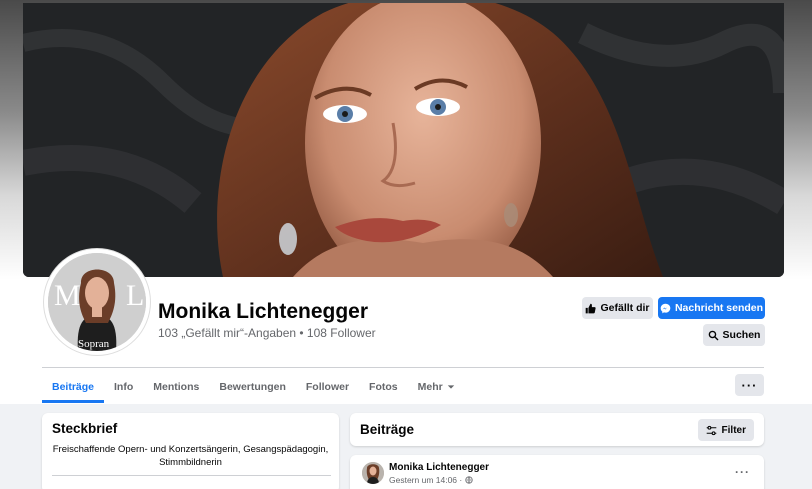 The height and width of the screenshot is (489, 812). I want to click on more-options-button: ···, so click(749, 385).